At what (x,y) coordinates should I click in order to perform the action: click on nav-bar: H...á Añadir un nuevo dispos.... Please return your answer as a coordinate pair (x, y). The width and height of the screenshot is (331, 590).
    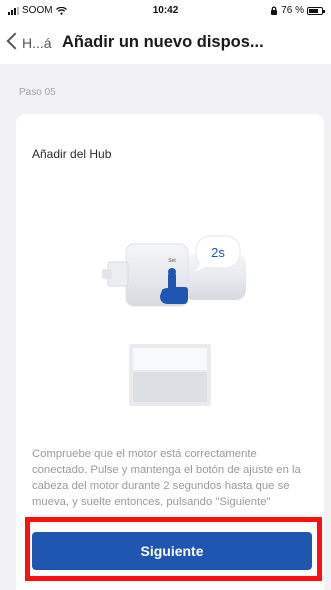
    Looking at the image, I should click on (165, 43).